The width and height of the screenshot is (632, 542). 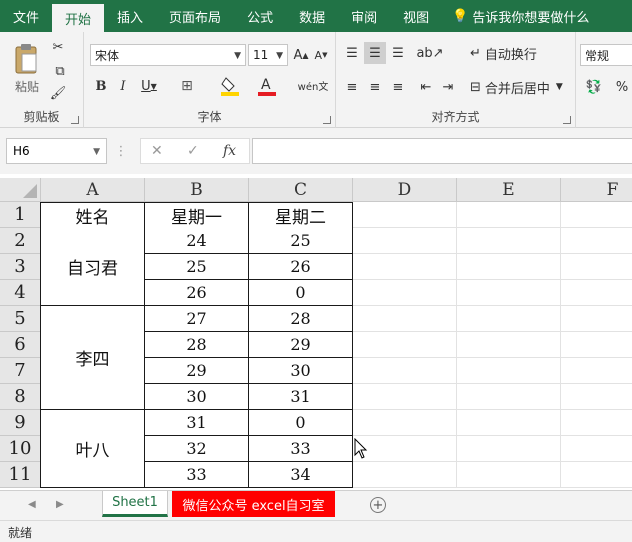 What do you see at coordinates (253, 504) in the screenshot?
I see `sheet-tab-excel-study: 微信公众号 excel自习室` at bounding box center [253, 504].